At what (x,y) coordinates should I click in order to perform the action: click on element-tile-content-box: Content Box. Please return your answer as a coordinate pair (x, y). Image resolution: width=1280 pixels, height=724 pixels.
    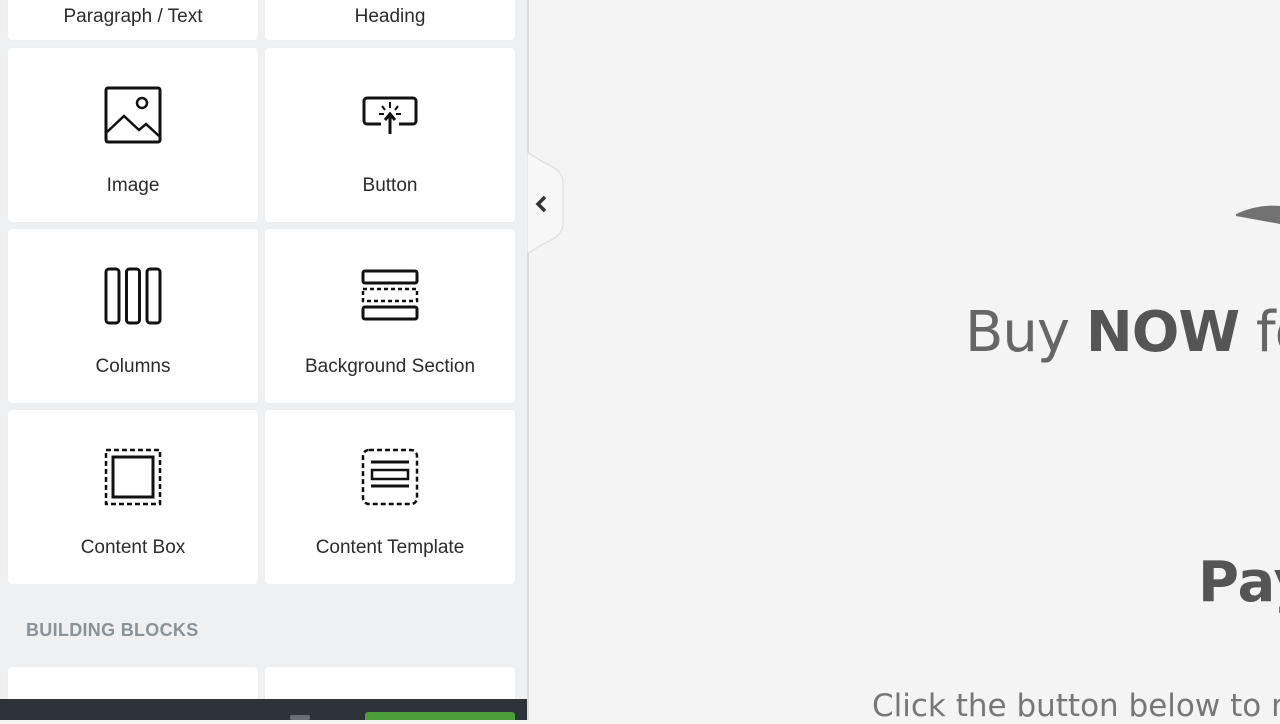
    Looking at the image, I should click on (133, 497).